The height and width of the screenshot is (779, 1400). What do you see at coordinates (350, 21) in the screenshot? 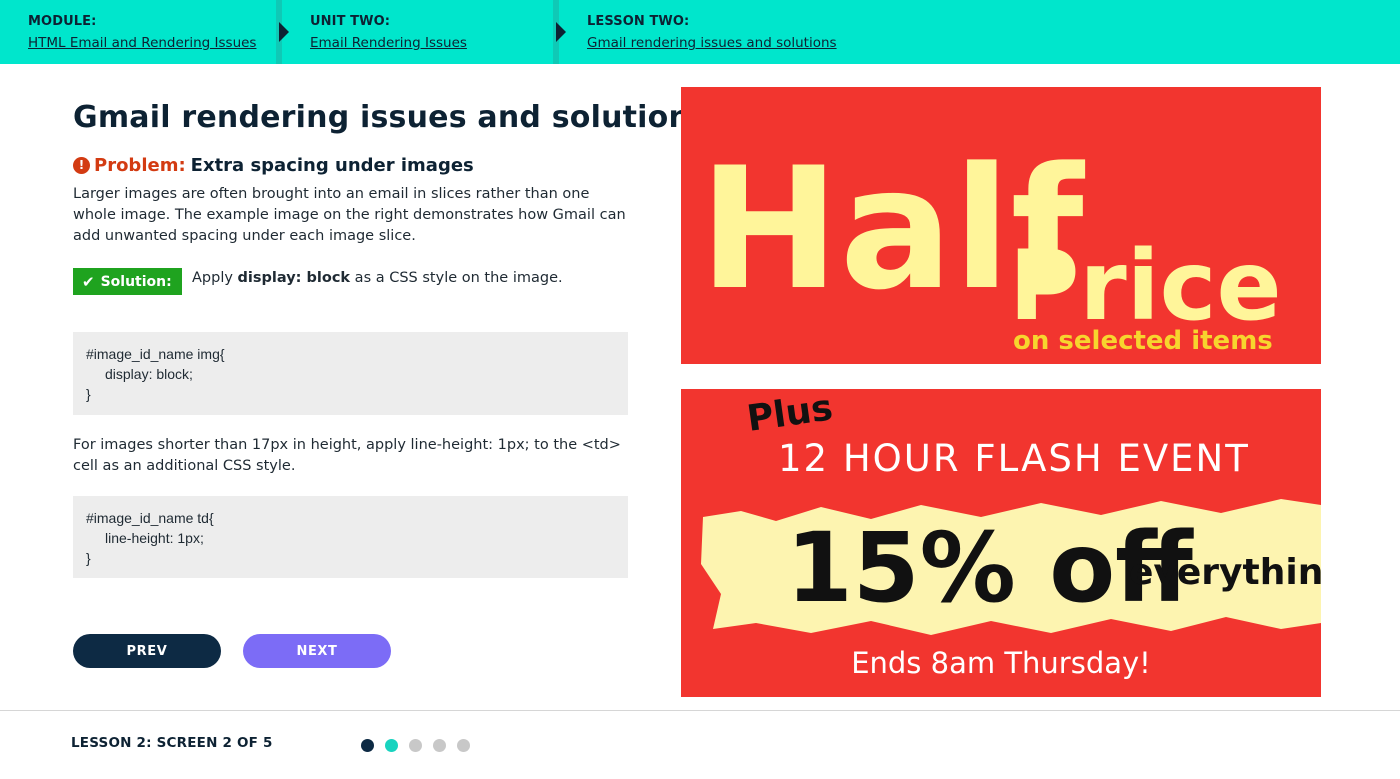
I see `breadcrumb-unit-key: UNIT TWO:` at bounding box center [350, 21].